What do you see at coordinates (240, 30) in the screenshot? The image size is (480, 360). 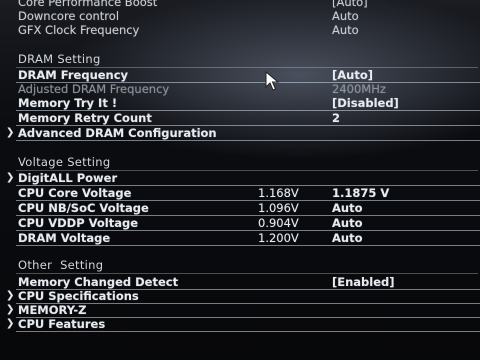 I see `setting-row-gfx-clock-frequency: GFX Clock Frequency Auto` at bounding box center [240, 30].